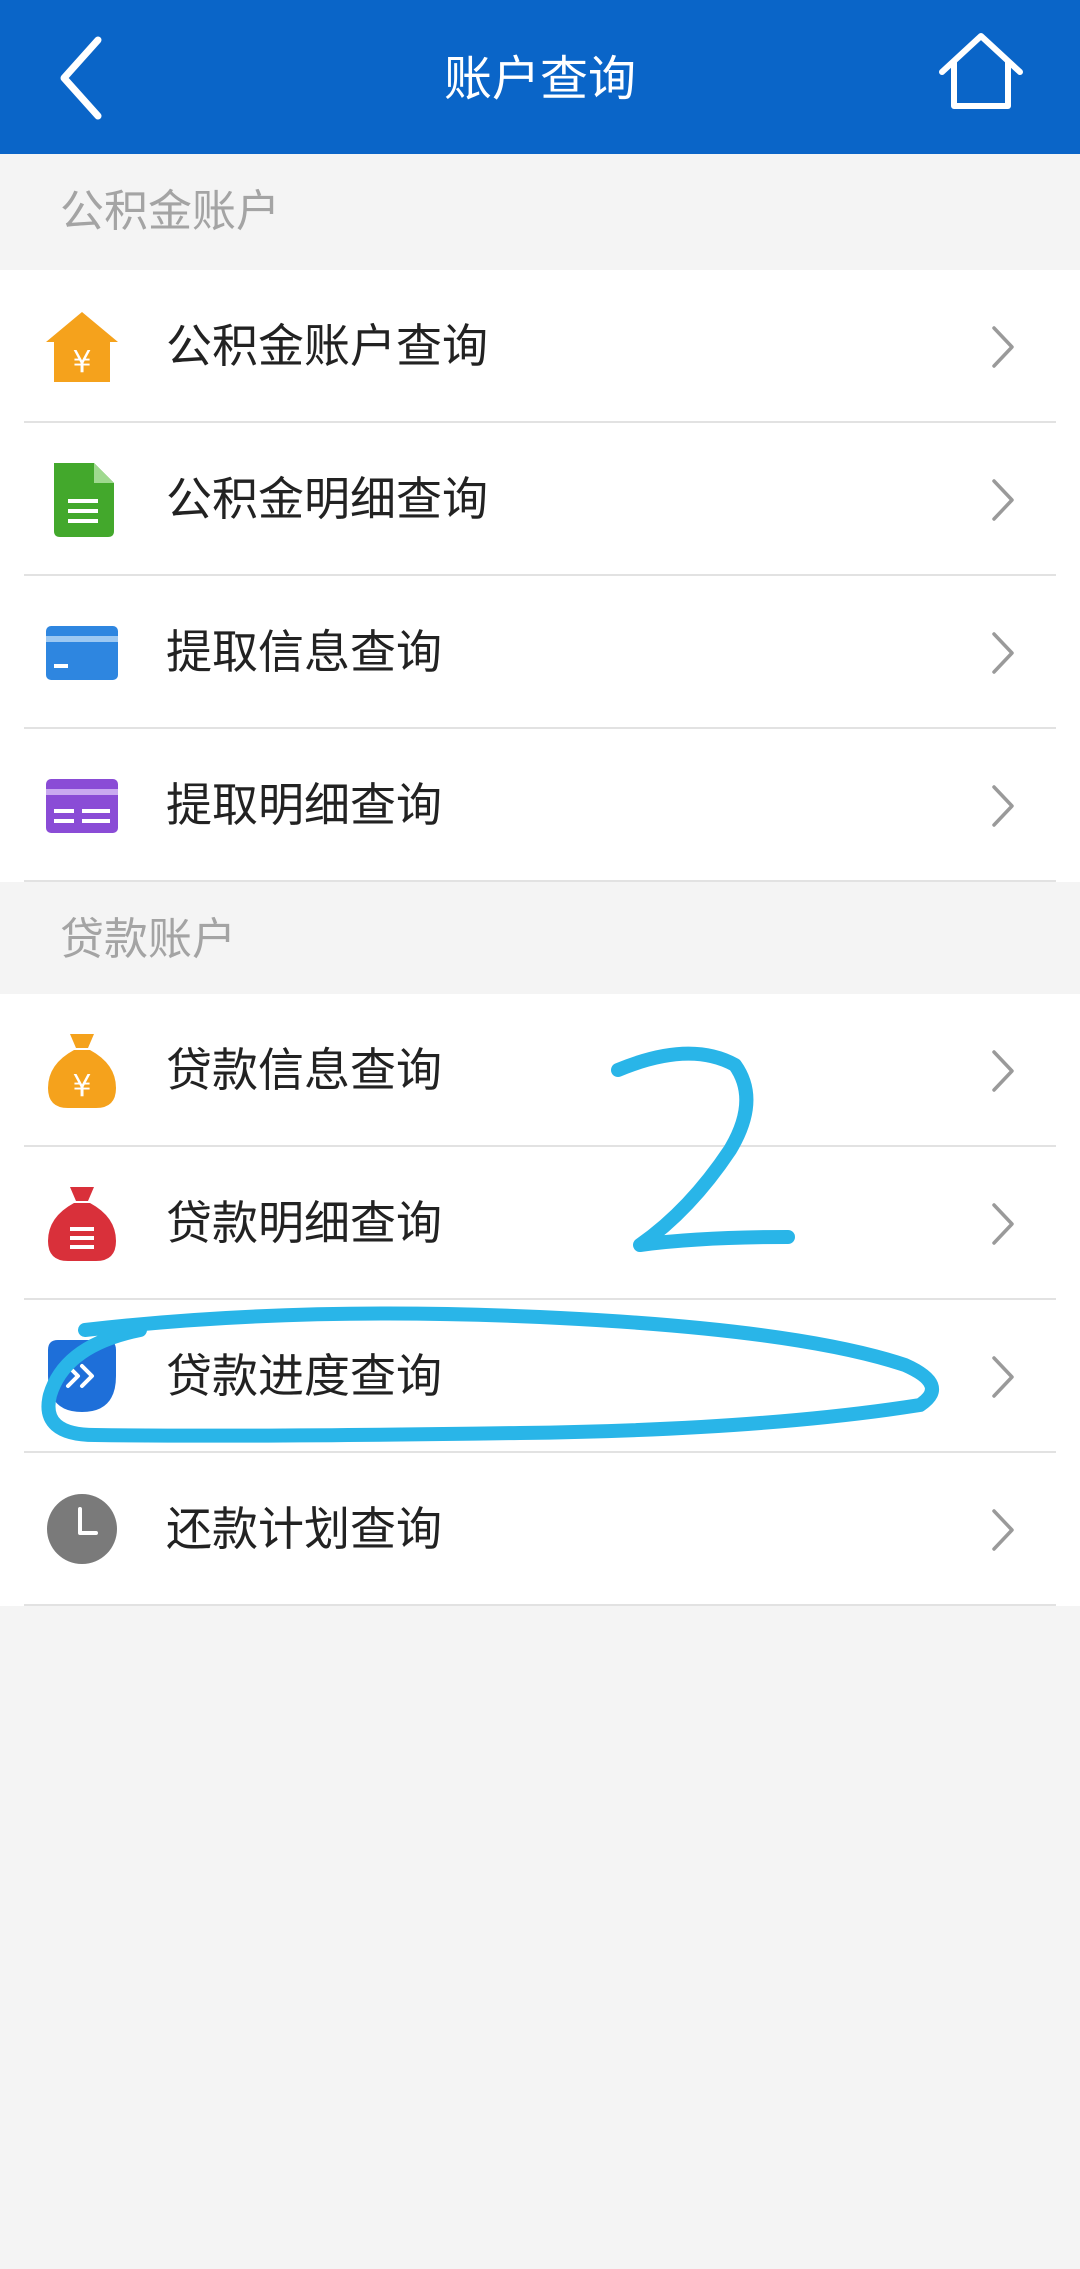 This screenshot has width=1080, height=2269. I want to click on page-title: 账户查询, so click(539, 79).